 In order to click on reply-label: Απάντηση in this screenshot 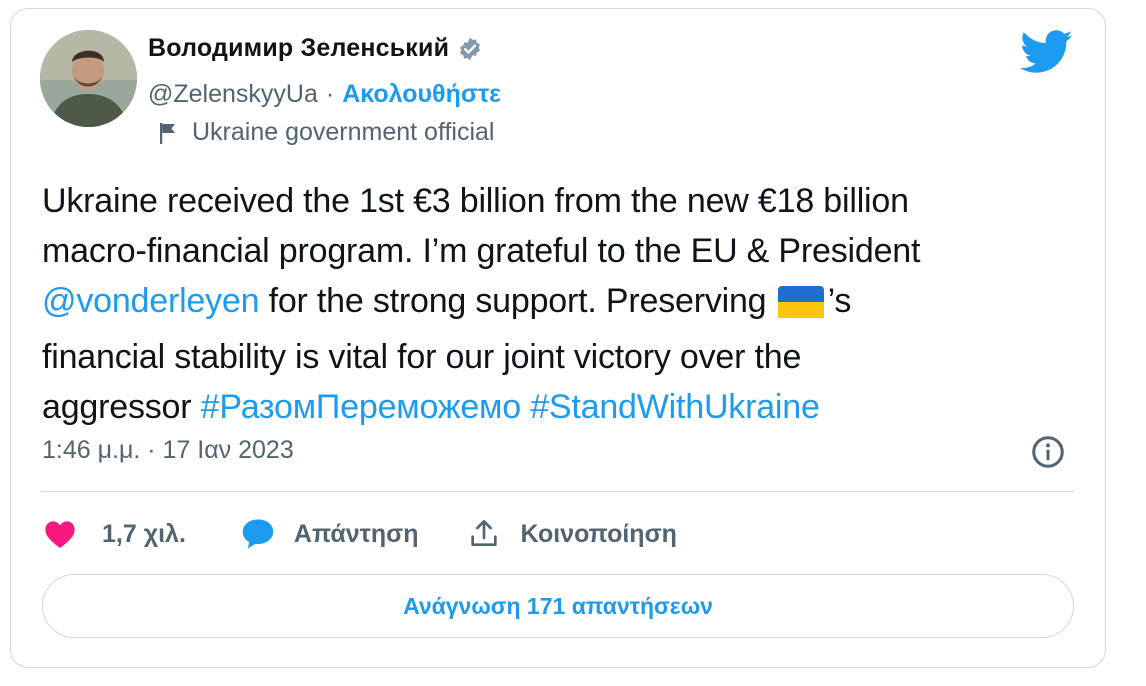, I will do `click(356, 533)`.